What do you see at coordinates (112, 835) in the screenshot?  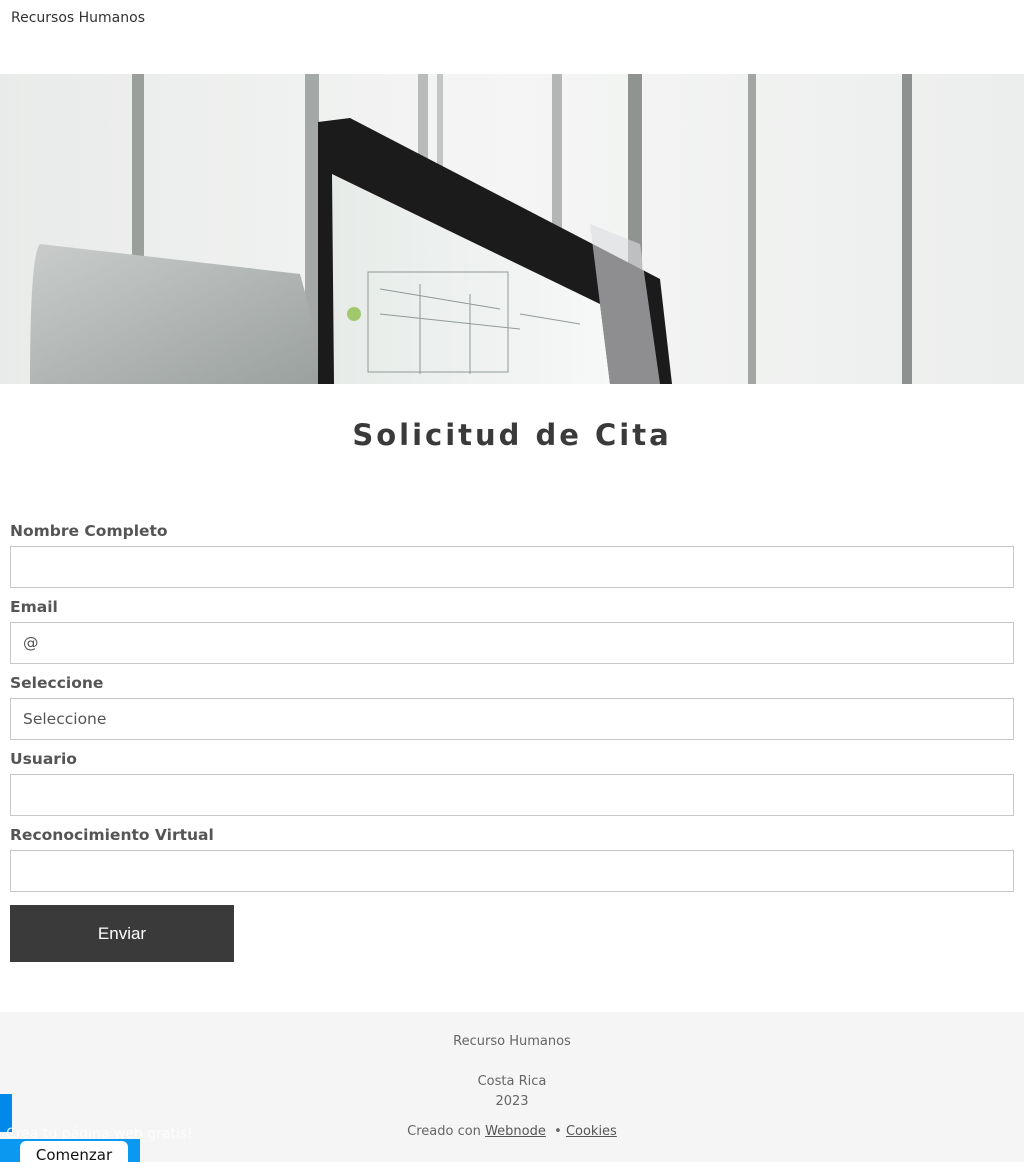 I see `virtual-recognition-label: Reconocimiento Virtual` at bounding box center [112, 835].